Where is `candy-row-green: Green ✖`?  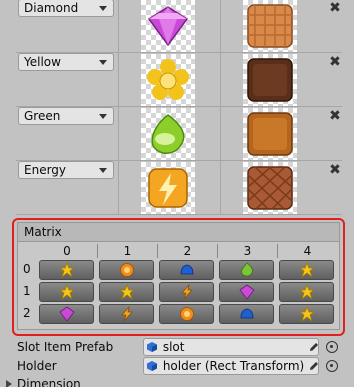 candy-row-green: Green ✖ is located at coordinates (179, 134).